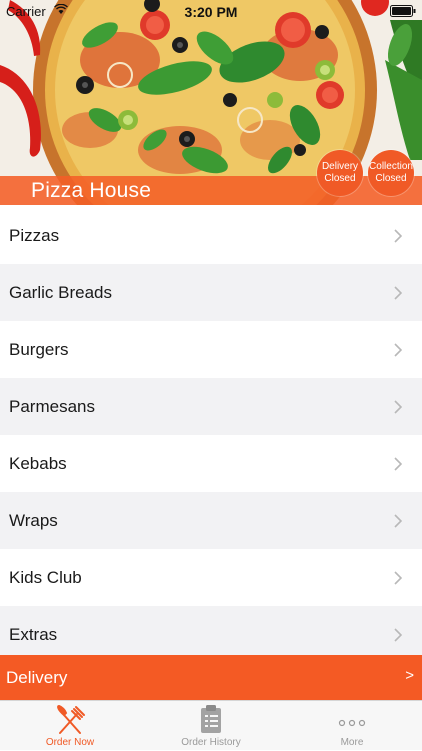 Image resolution: width=422 pixels, height=751 pixels. What do you see at coordinates (45, 577) in the screenshot?
I see `menu-item-label: Kids Club` at bounding box center [45, 577].